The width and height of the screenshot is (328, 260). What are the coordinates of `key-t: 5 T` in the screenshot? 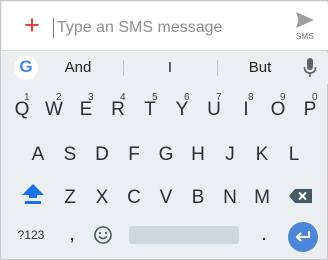 It's located at (150, 109).